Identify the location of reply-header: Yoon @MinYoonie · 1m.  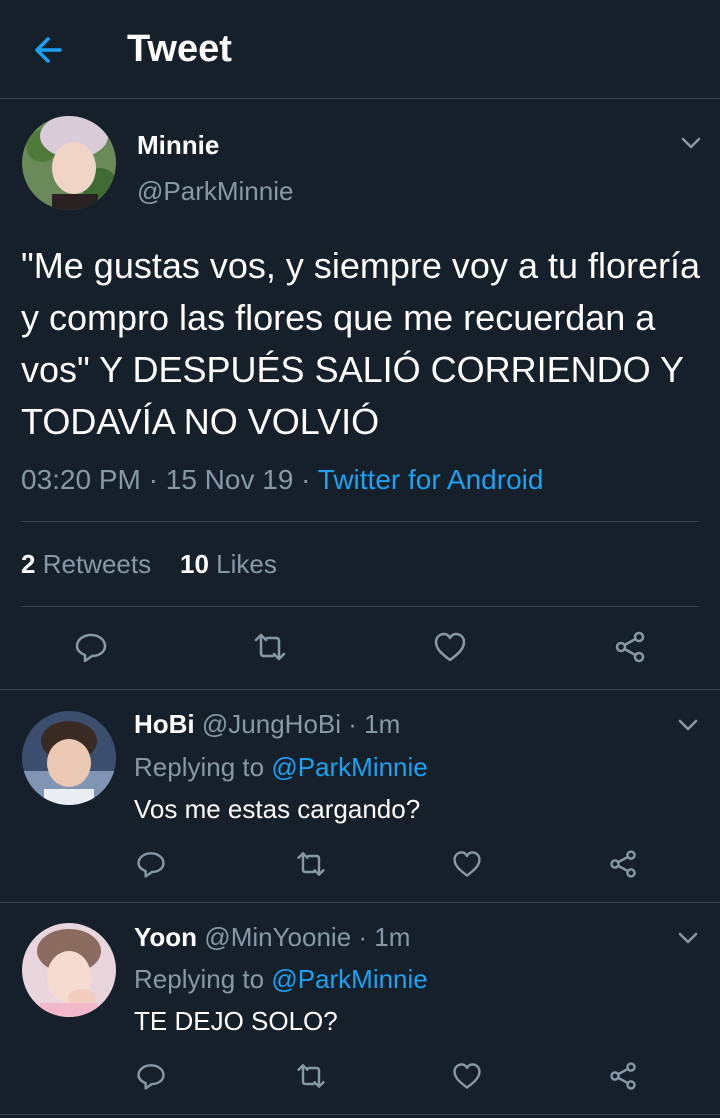
(272, 937).